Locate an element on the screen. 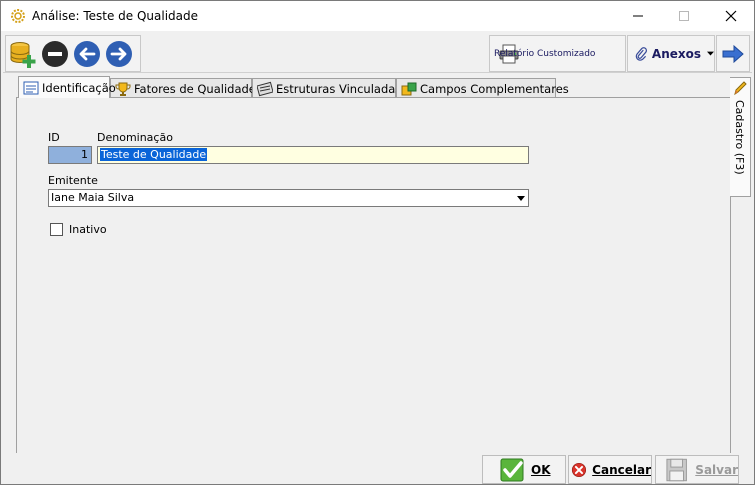  save-label: Salvar is located at coordinates (716, 469).